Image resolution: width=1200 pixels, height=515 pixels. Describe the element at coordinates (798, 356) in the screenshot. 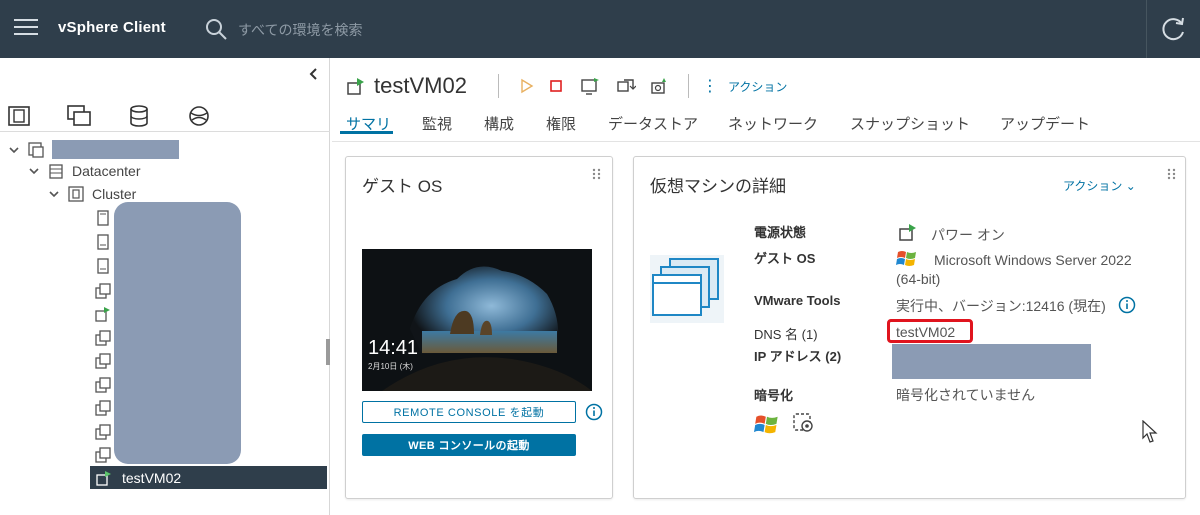

I see `ip-address-label: IP アドレス (2)` at that location.